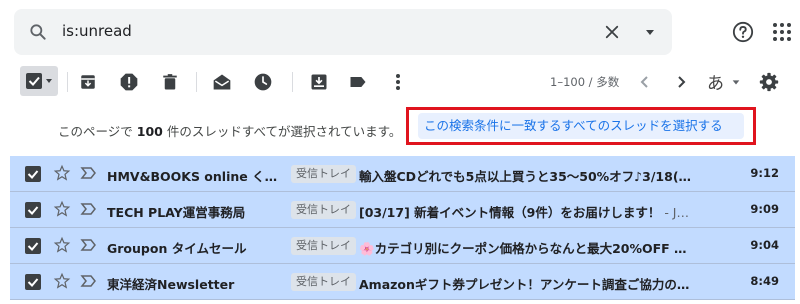 The width and height of the screenshot is (800, 304). What do you see at coordinates (736, 82) in the screenshot?
I see `input-tools-dropdown-icon` at bounding box center [736, 82].